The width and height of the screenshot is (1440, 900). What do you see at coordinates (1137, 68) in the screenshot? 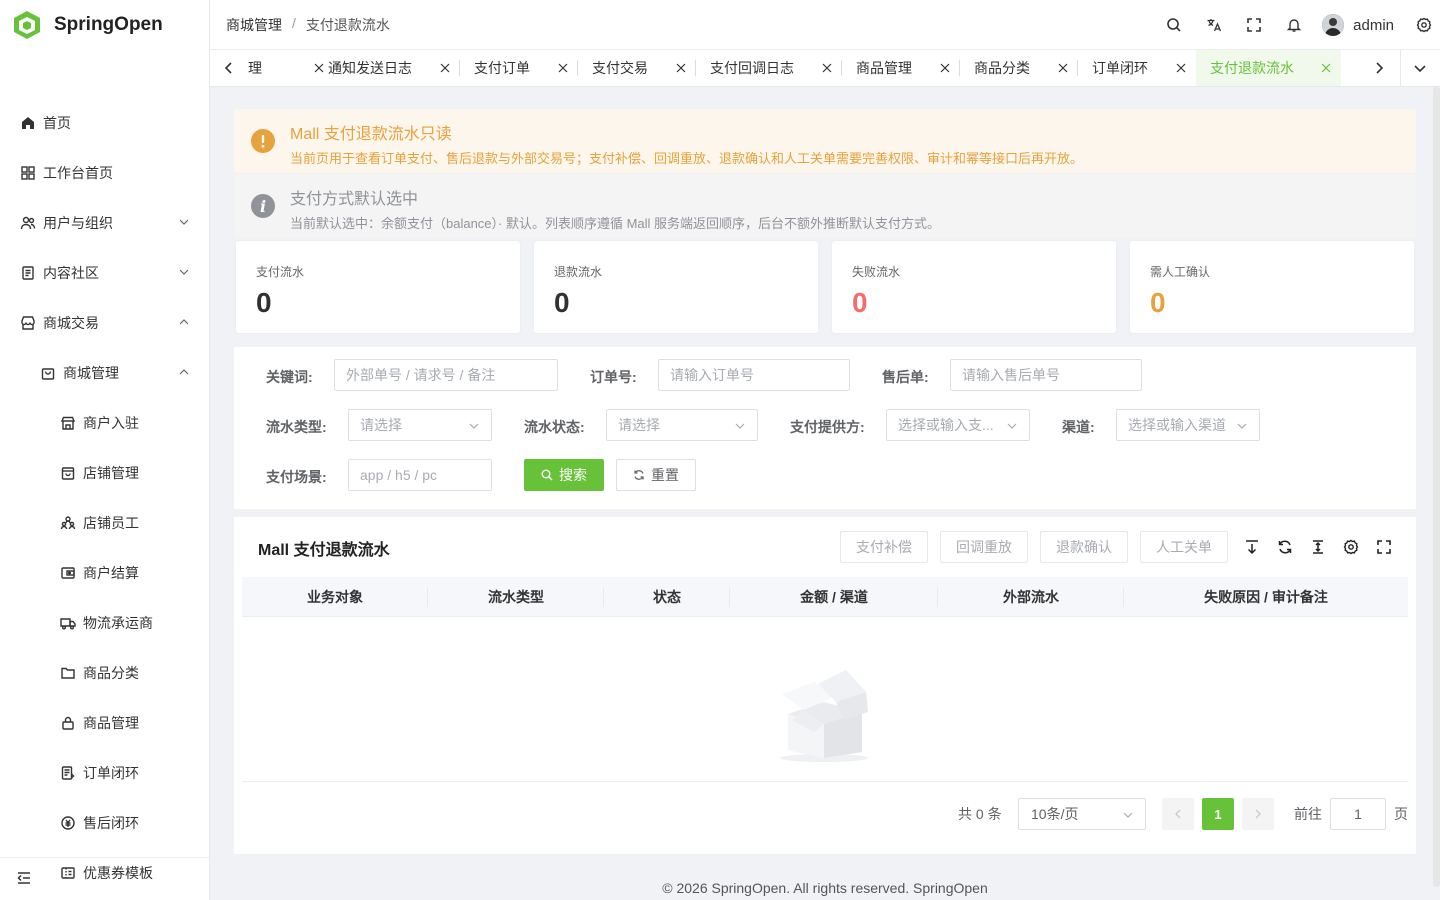
I see `tab-item: 订单闭环` at bounding box center [1137, 68].